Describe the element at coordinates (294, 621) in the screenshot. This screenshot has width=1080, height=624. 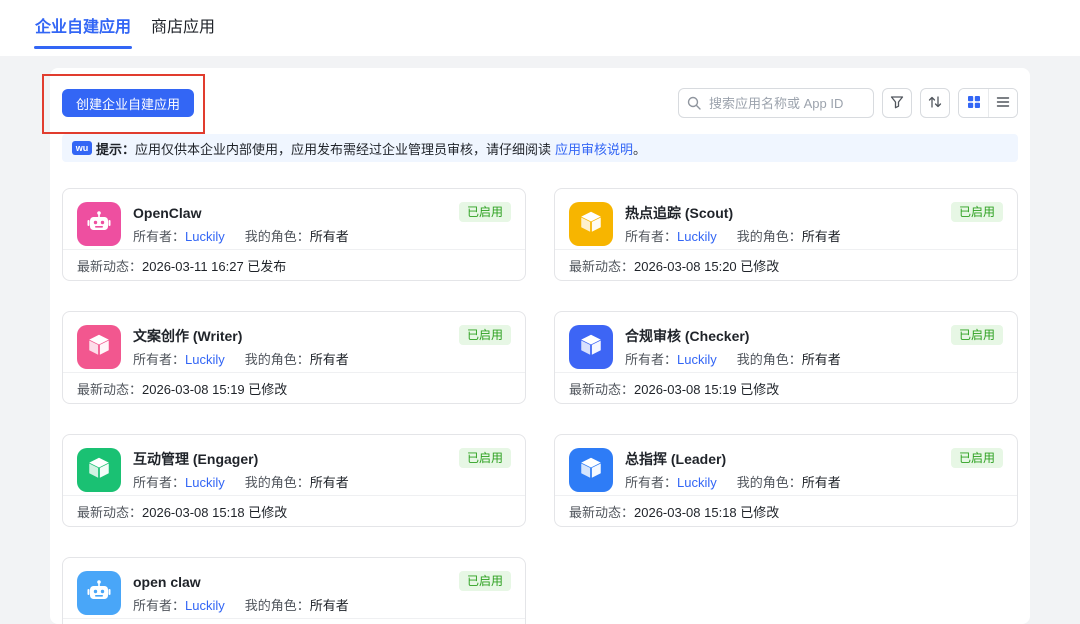
I see `app-card-footer: 最新动态：` at that location.